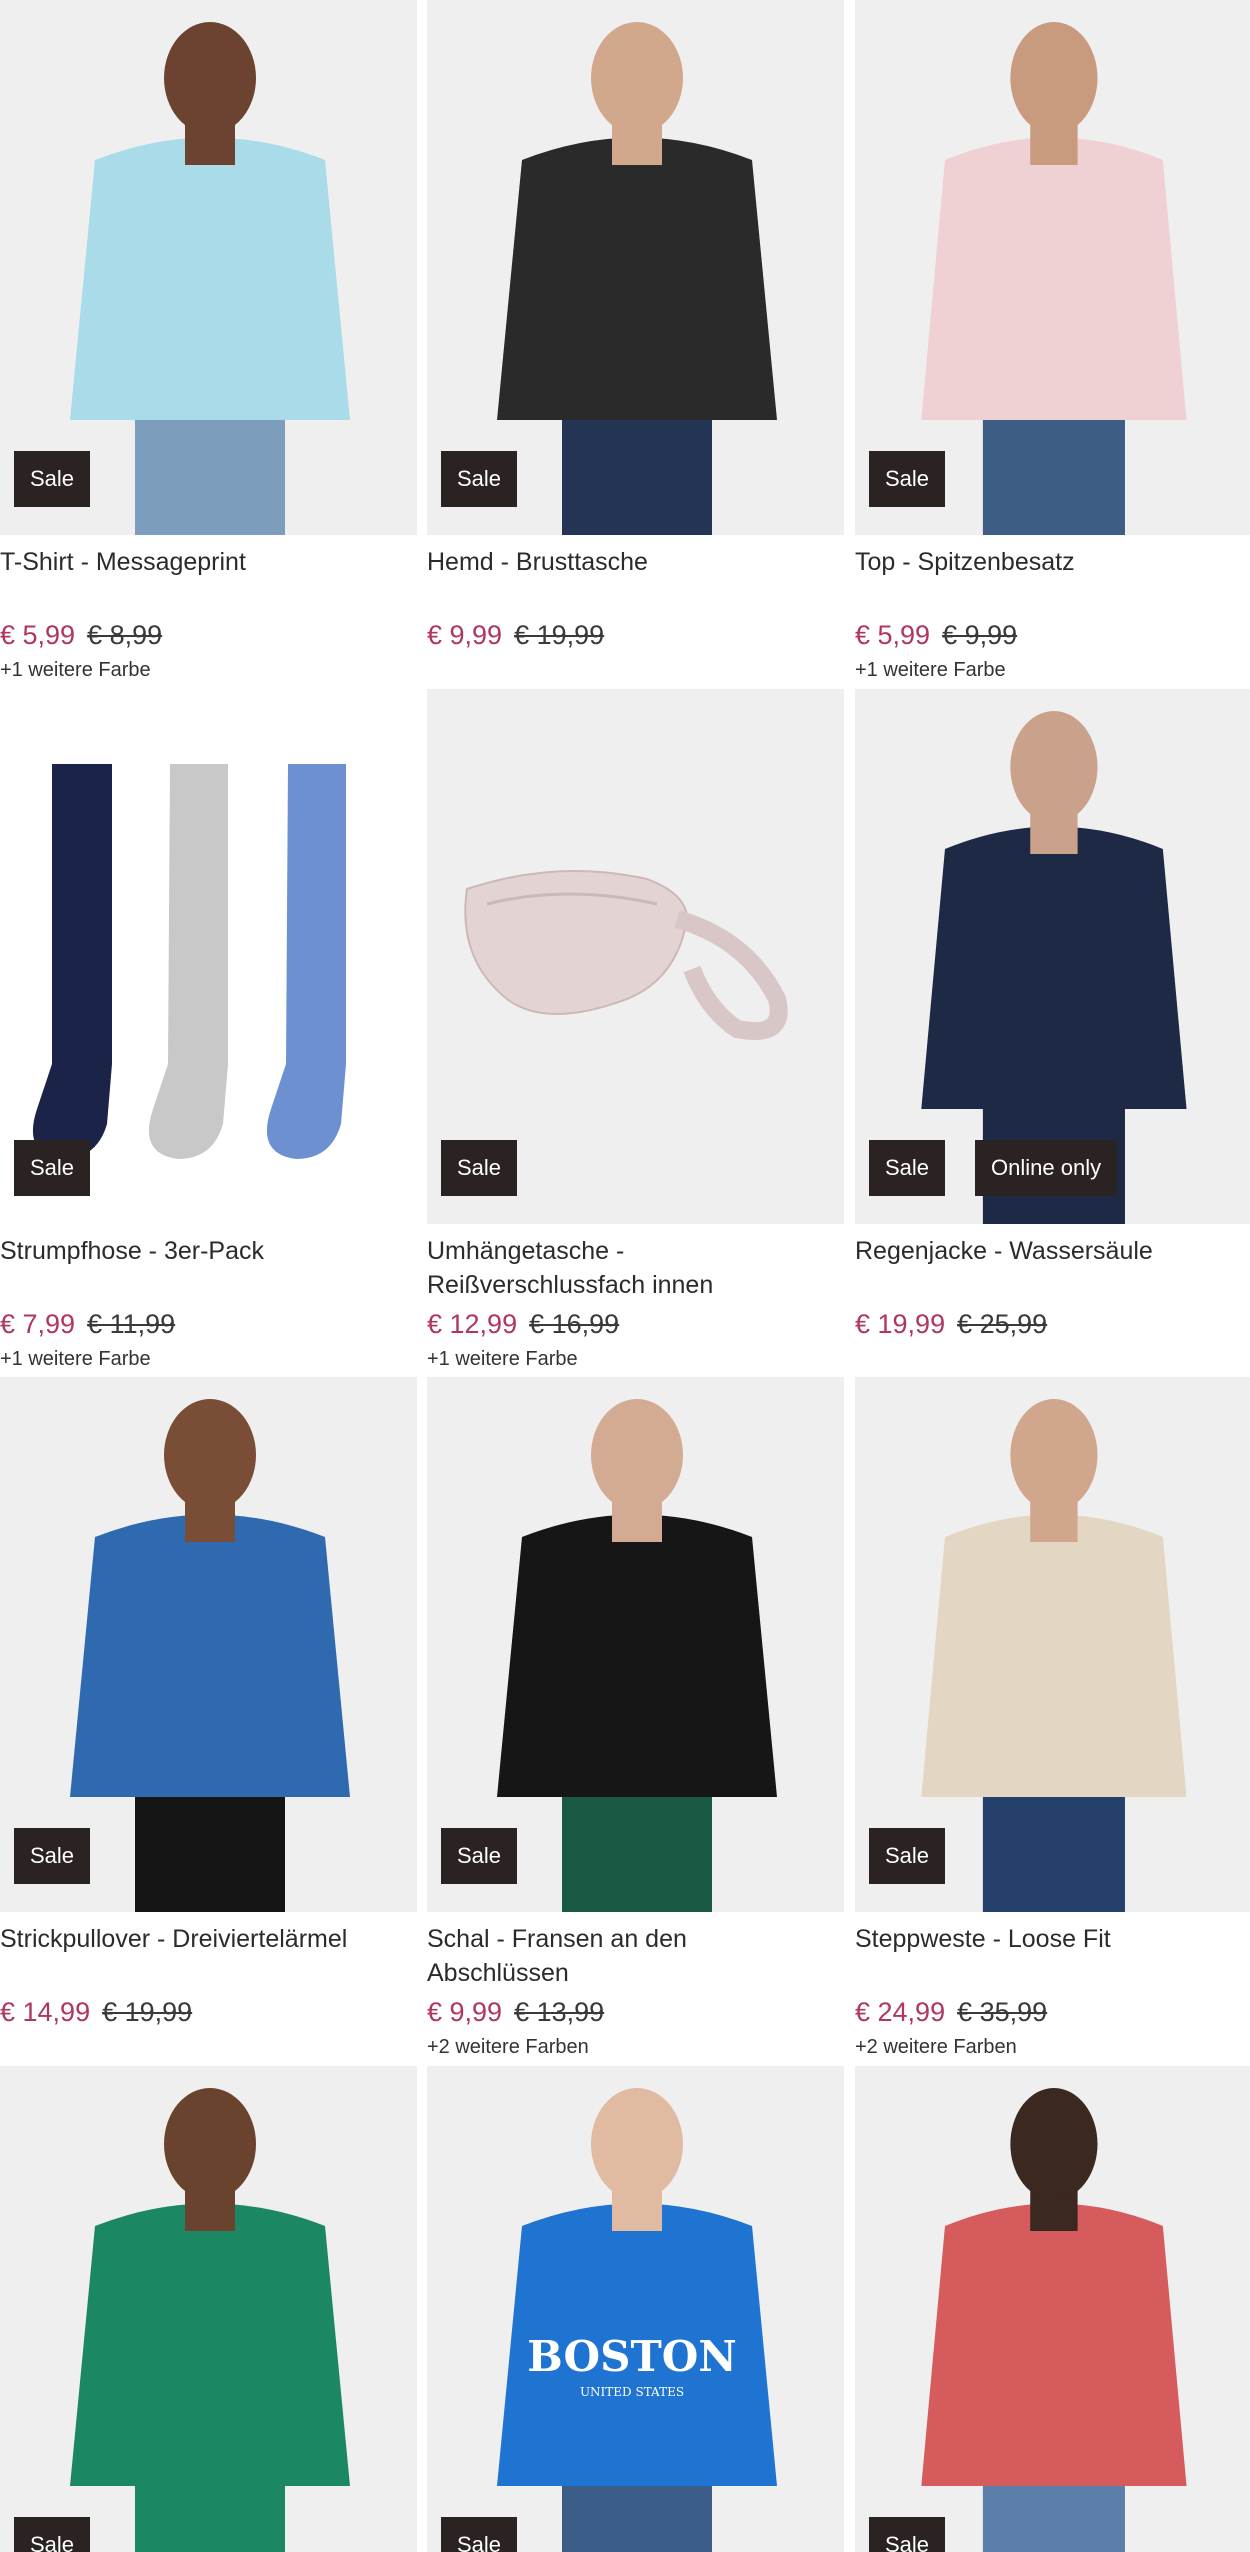 The image size is (1250, 2552). I want to click on model-illustration: BOSTON UNITED STATES, so click(635, 2309).